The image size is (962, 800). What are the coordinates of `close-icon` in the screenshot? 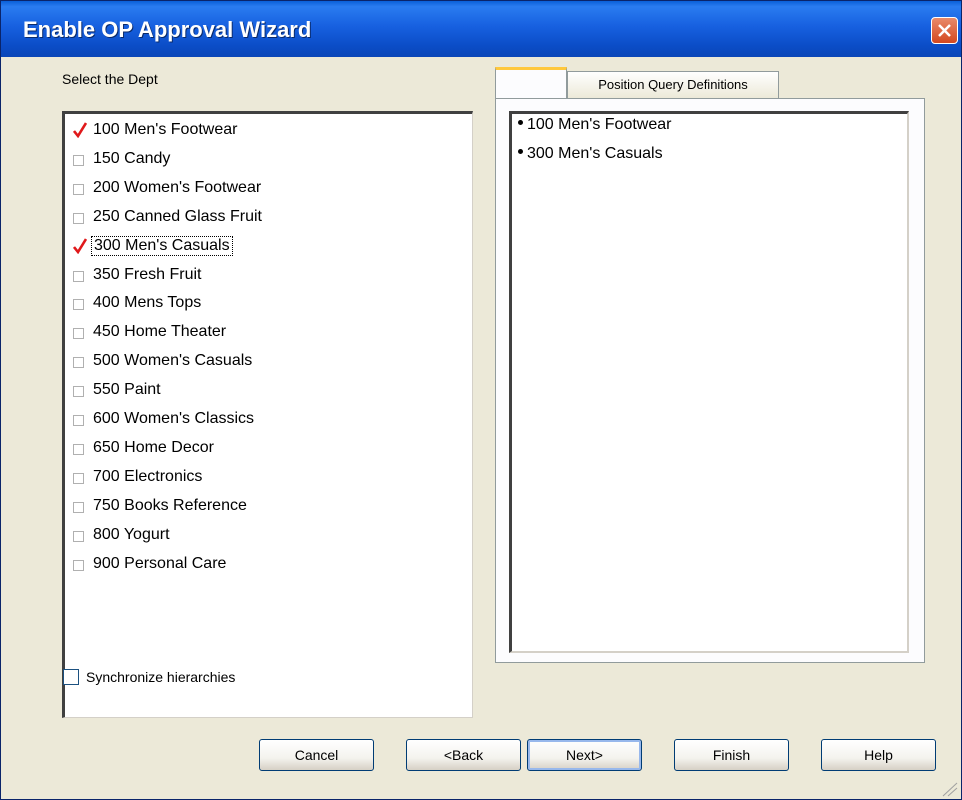 It's located at (944, 30).